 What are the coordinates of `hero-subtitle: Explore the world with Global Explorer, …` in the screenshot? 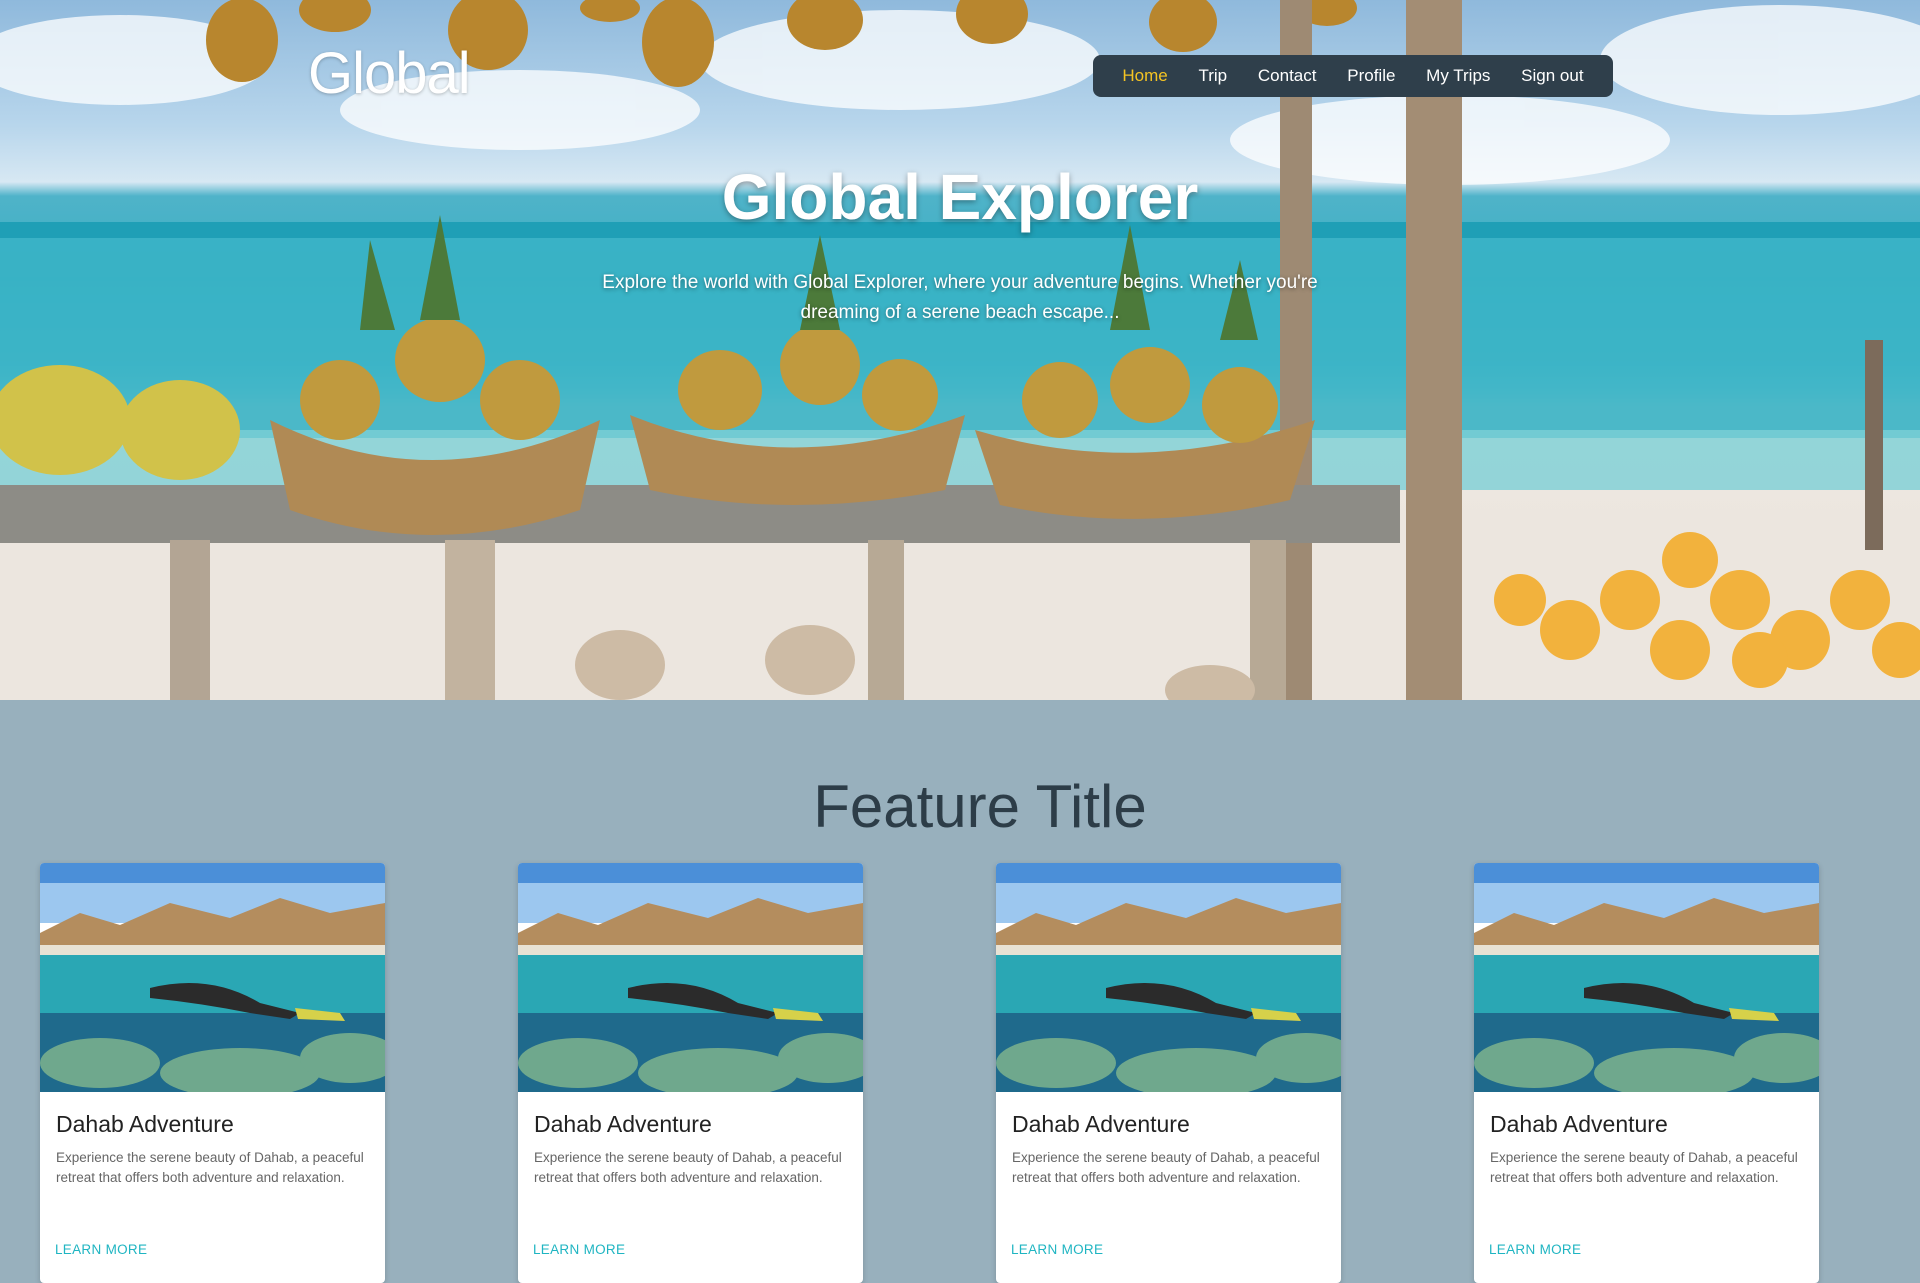 It's located at (960, 297).